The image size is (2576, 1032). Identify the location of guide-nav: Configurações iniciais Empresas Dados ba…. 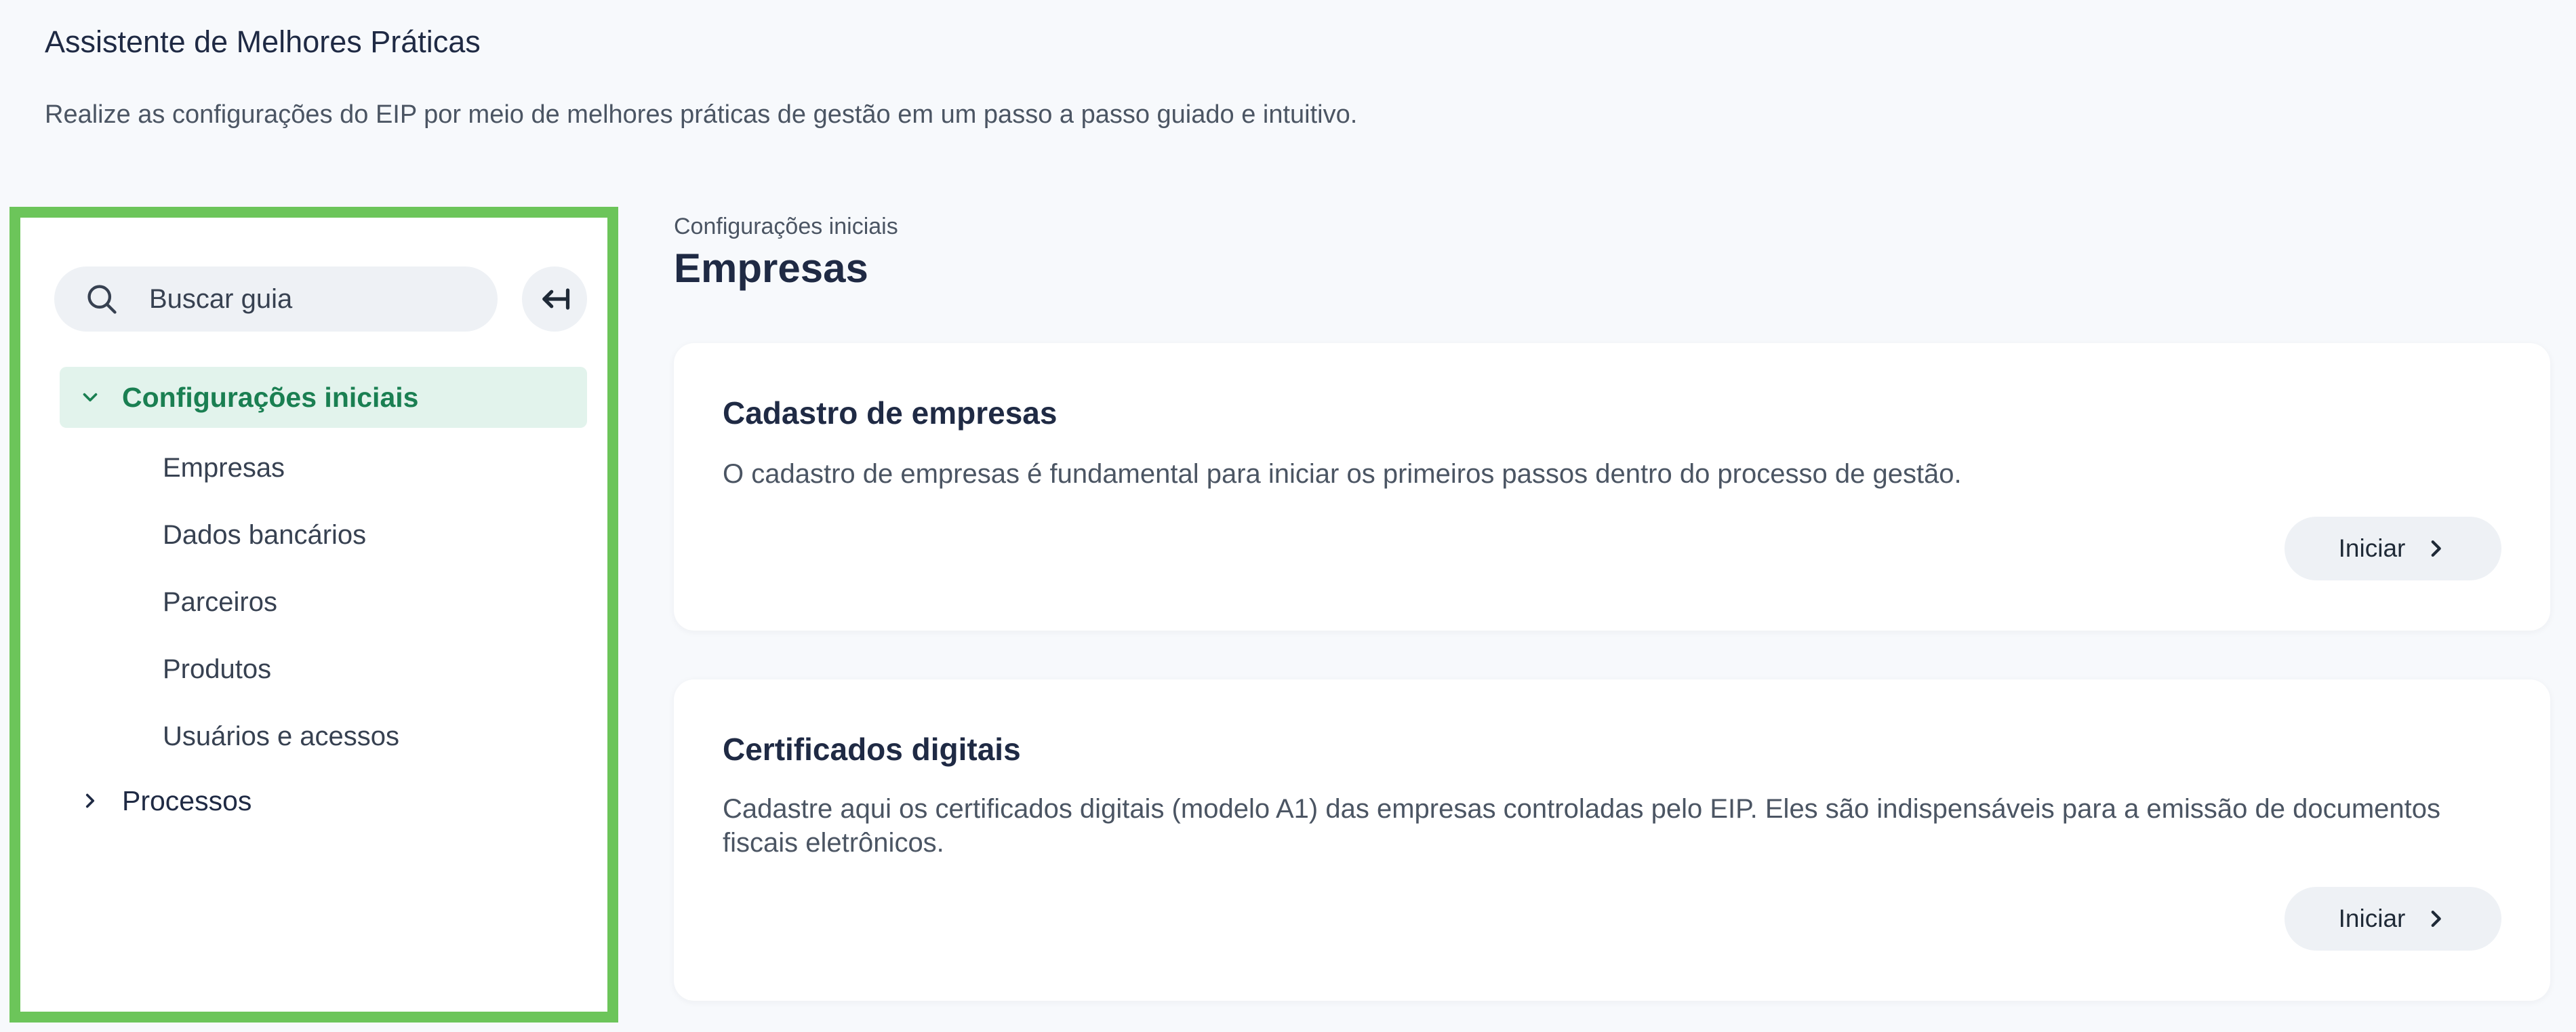
(323, 599).